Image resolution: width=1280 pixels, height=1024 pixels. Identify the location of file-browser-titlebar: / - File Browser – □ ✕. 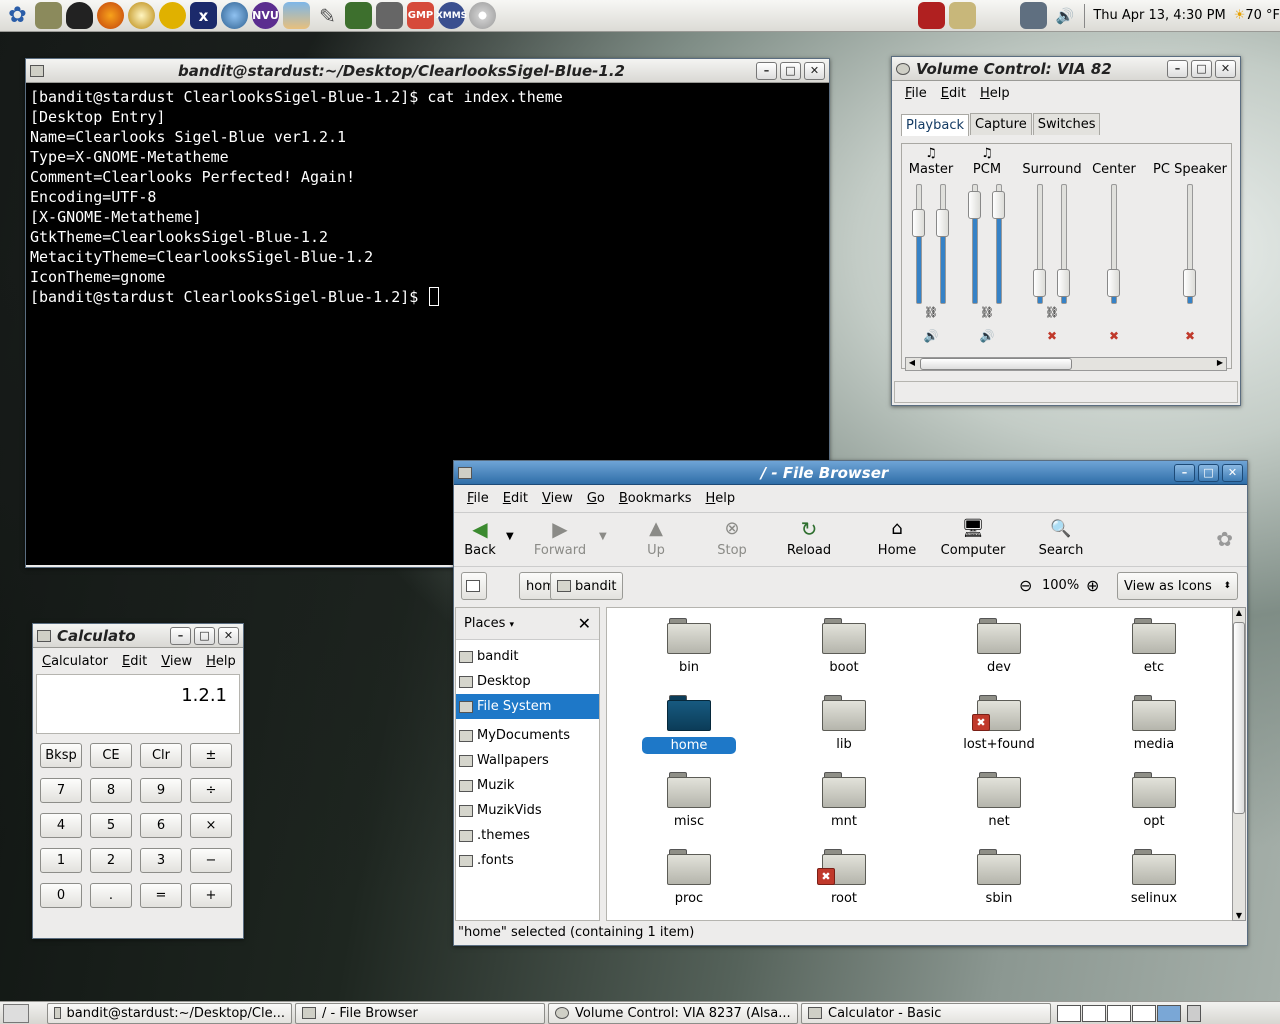
(850, 473).